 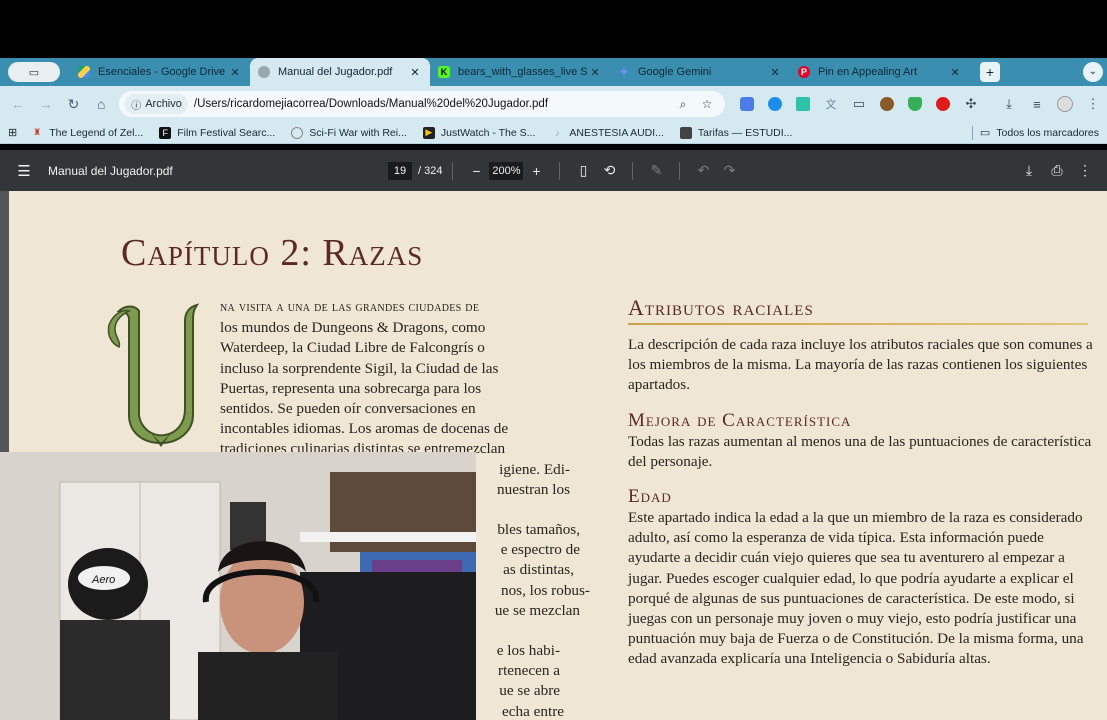 What do you see at coordinates (858, 324) in the screenshot?
I see `heading-rule` at bounding box center [858, 324].